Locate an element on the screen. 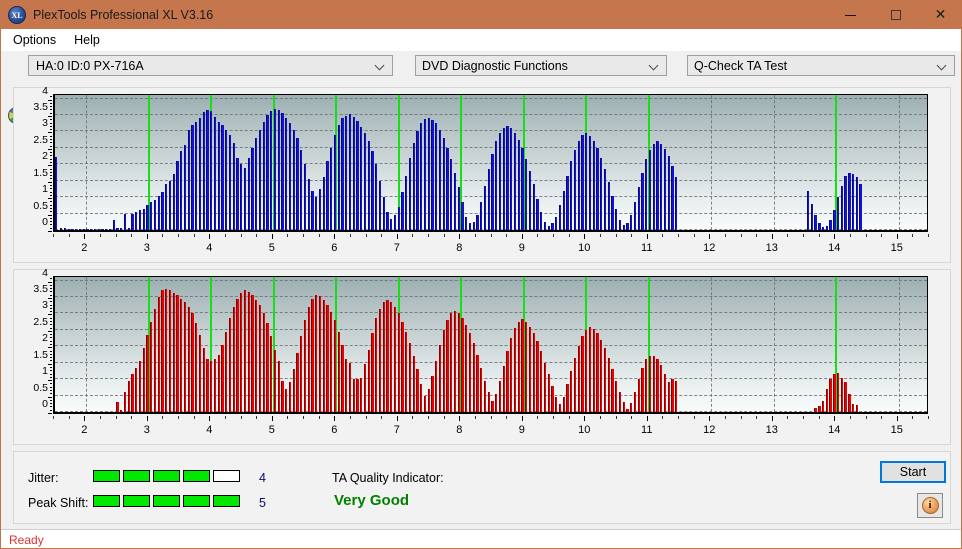 This screenshot has width=962, height=549. x-axis-tick-label: 12 is located at coordinates (709, 430).